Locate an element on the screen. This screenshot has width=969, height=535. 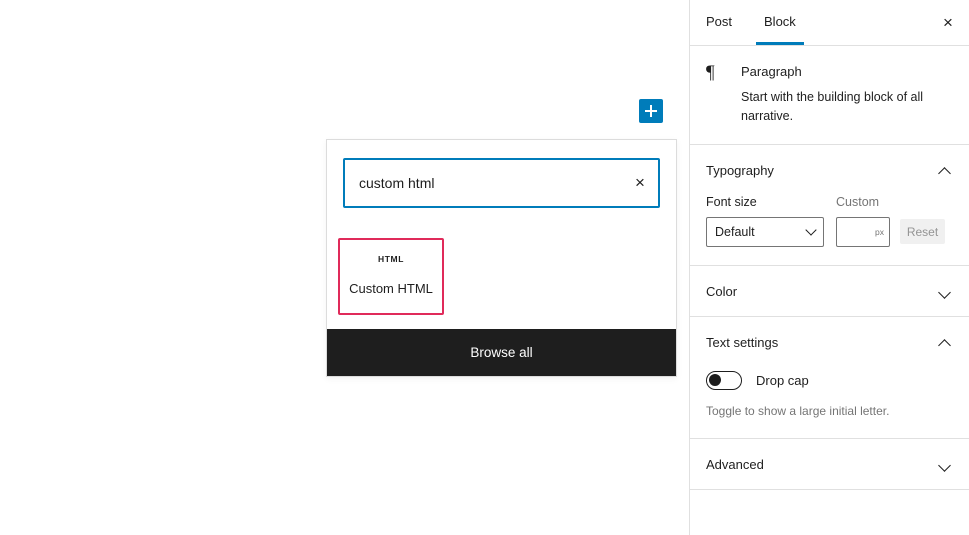
drop-cap-toggle is located at coordinates (724, 380).